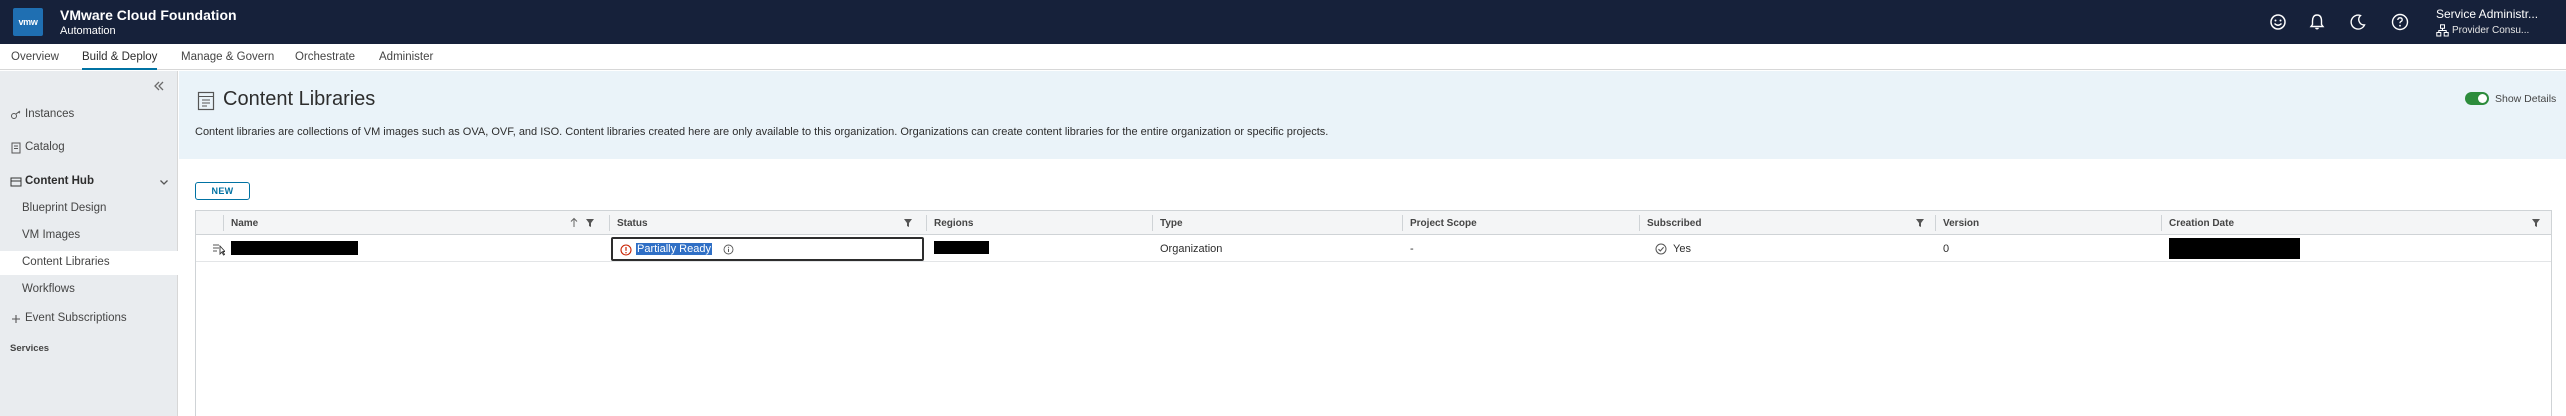  What do you see at coordinates (574, 222) in the screenshot?
I see `sort-ascending-icon` at bounding box center [574, 222].